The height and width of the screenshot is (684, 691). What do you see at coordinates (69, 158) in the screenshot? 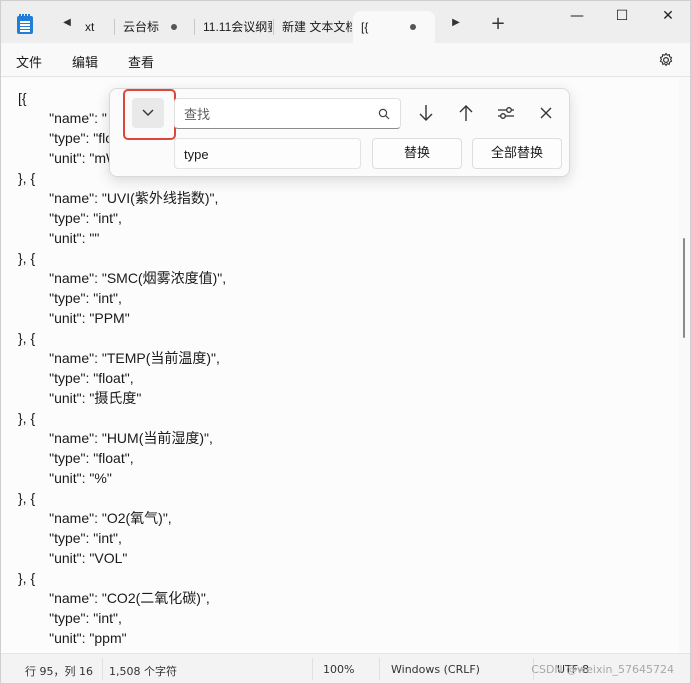
I see `code-line: "unit": "mW` at bounding box center [69, 158].